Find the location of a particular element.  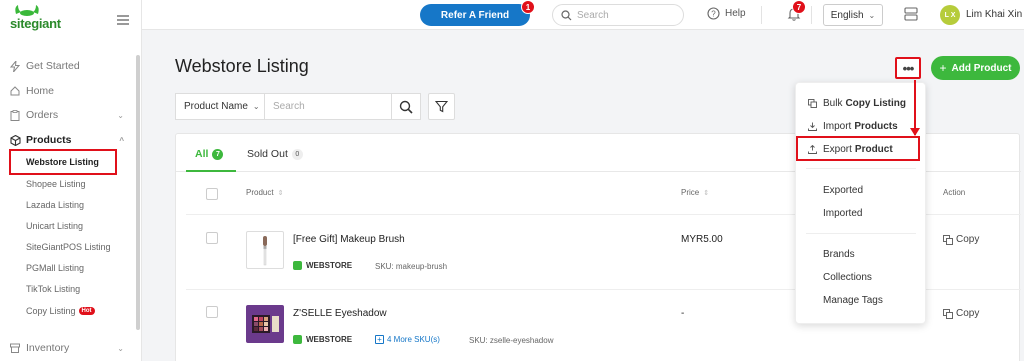

search-field-value: Product Name is located at coordinates (216, 106).